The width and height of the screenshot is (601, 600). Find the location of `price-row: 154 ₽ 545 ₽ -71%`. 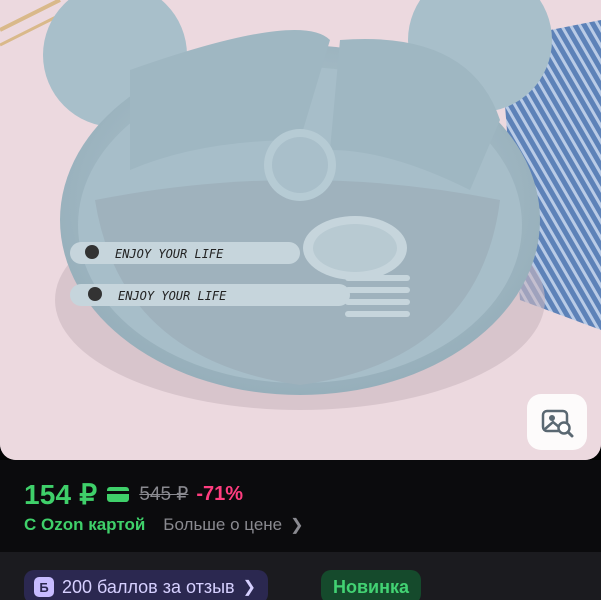

price-row: 154 ₽ 545 ₽ -71% is located at coordinates (133, 494).